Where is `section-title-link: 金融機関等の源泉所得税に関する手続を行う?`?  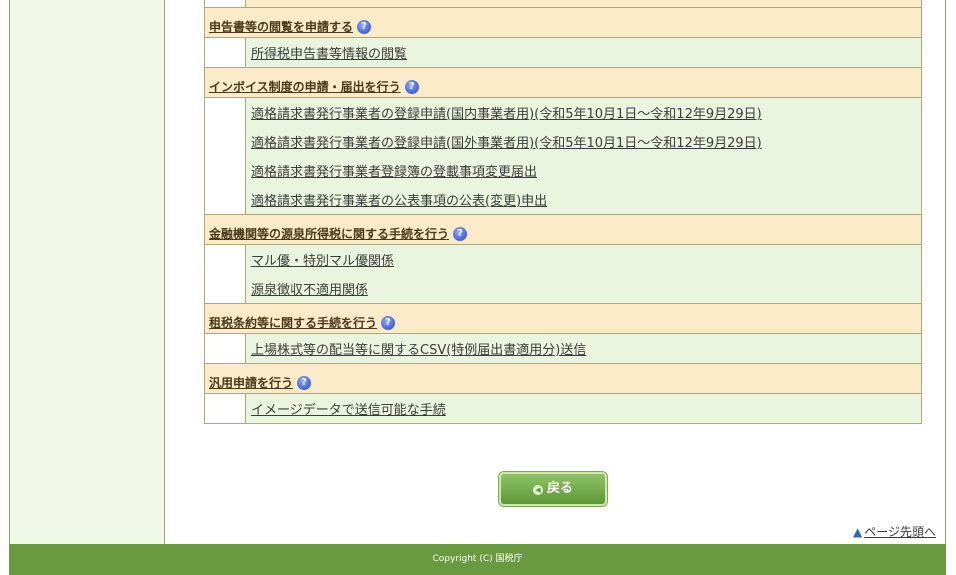
section-title-link: 金融機関等の源泉所得税に関する手続を行う? is located at coordinates (338, 233).